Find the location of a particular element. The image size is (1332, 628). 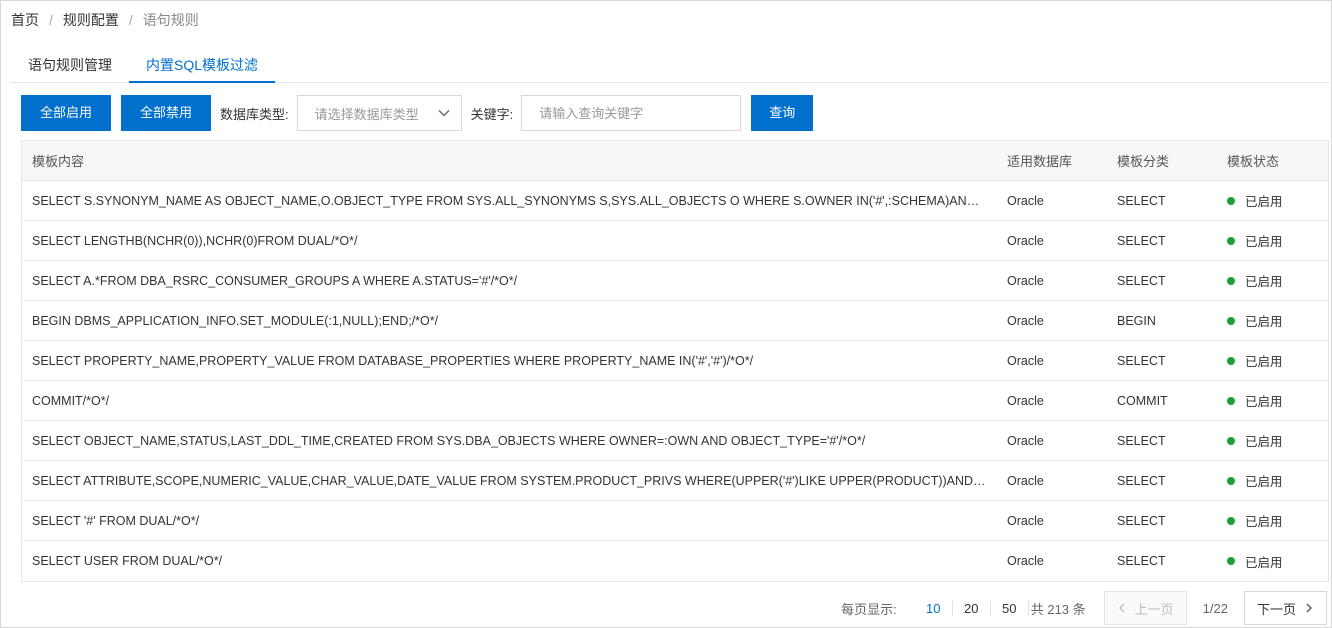

db-type-select: 请选择数据库类型 is located at coordinates (379, 113).